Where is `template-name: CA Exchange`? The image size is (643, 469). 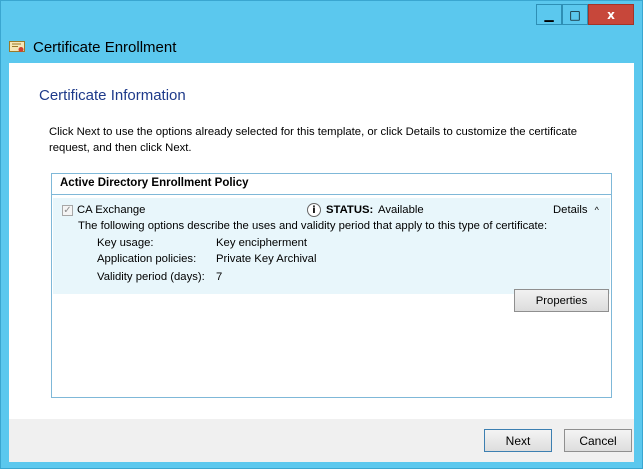
template-name: CA Exchange is located at coordinates (111, 210).